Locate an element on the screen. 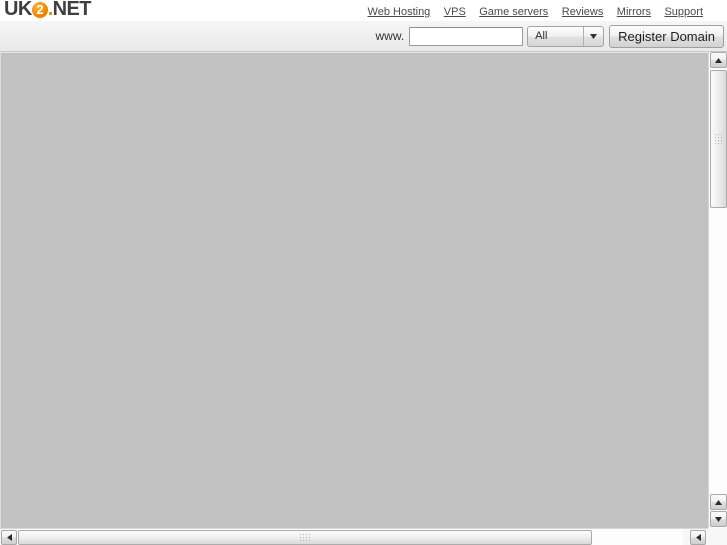 The height and width of the screenshot is (545, 727). scrollbar-corner is located at coordinates (717, 536).